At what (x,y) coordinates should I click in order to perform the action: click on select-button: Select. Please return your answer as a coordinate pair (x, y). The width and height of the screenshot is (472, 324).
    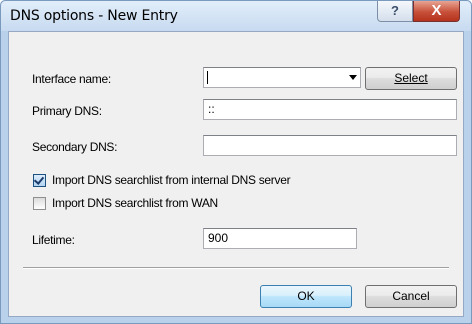
    Looking at the image, I should click on (411, 78).